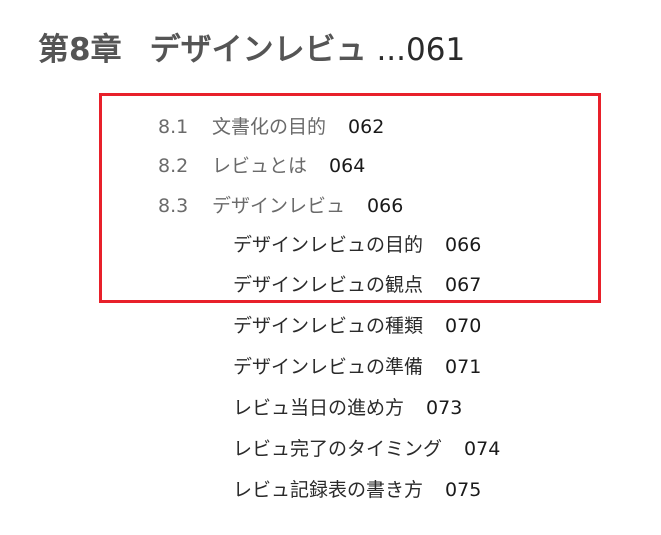  What do you see at coordinates (444, 408) in the screenshot?
I see `subsection-page: 073` at bounding box center [444, 408].